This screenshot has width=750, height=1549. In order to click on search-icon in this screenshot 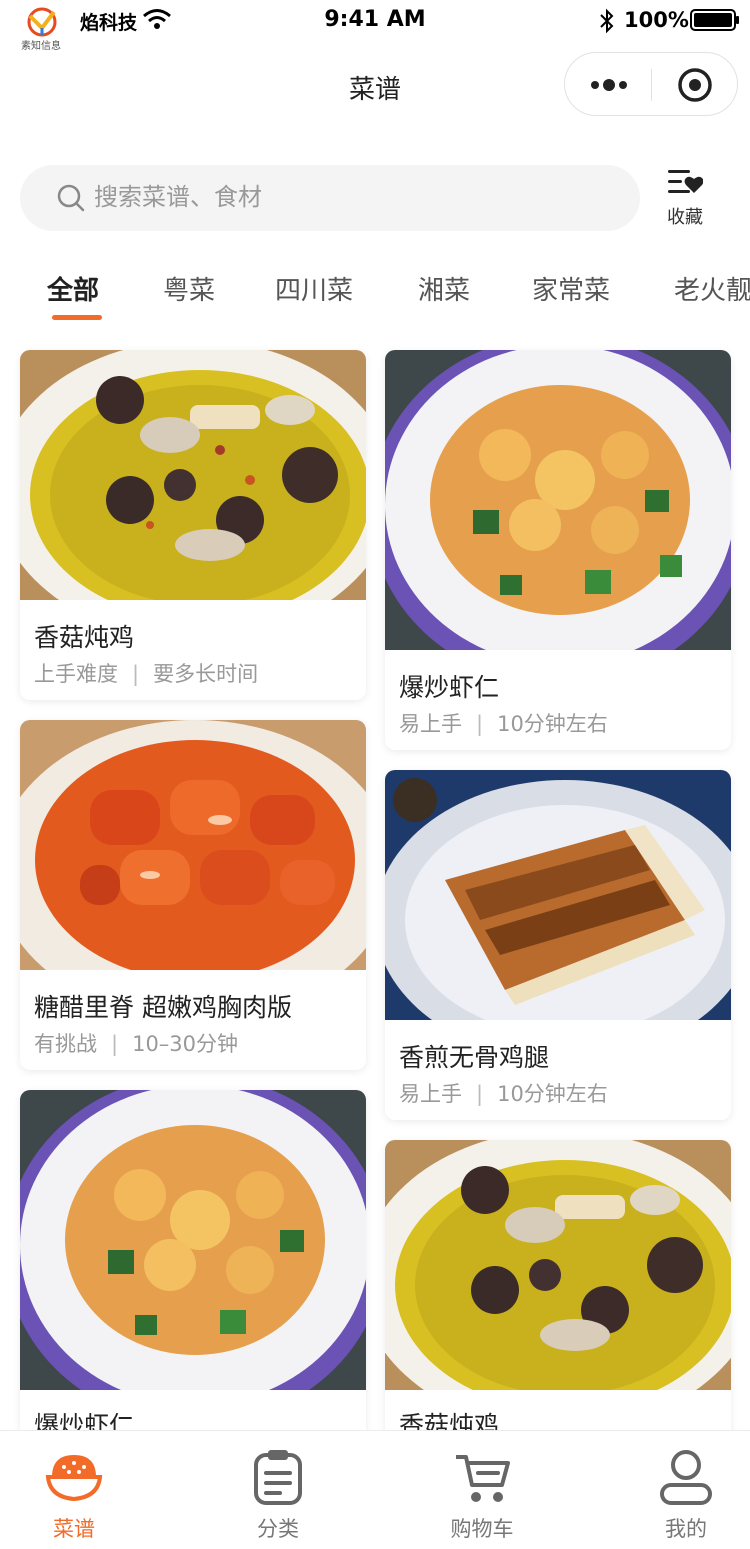, I will do `click(71, 198)`.